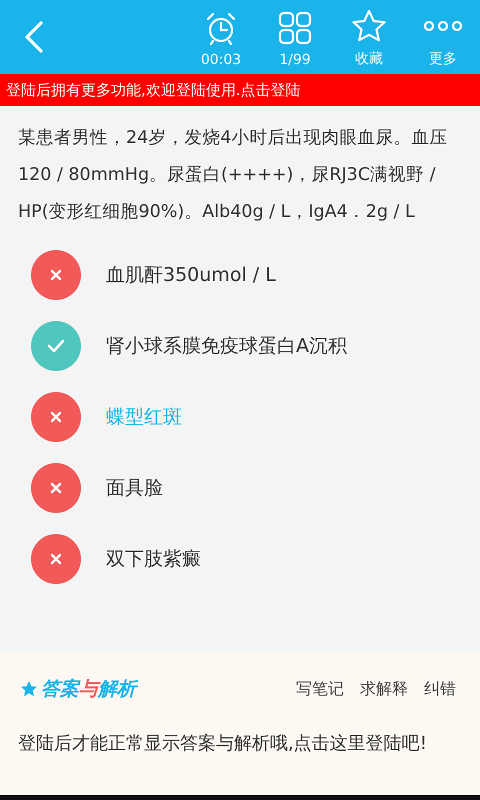  Describe the element at coordinates (240, 743) in the screenshot. I see `login-prompt-text: 登陆后才能正常显示答案与解析哦,点击这里登陆吧!` at that location.